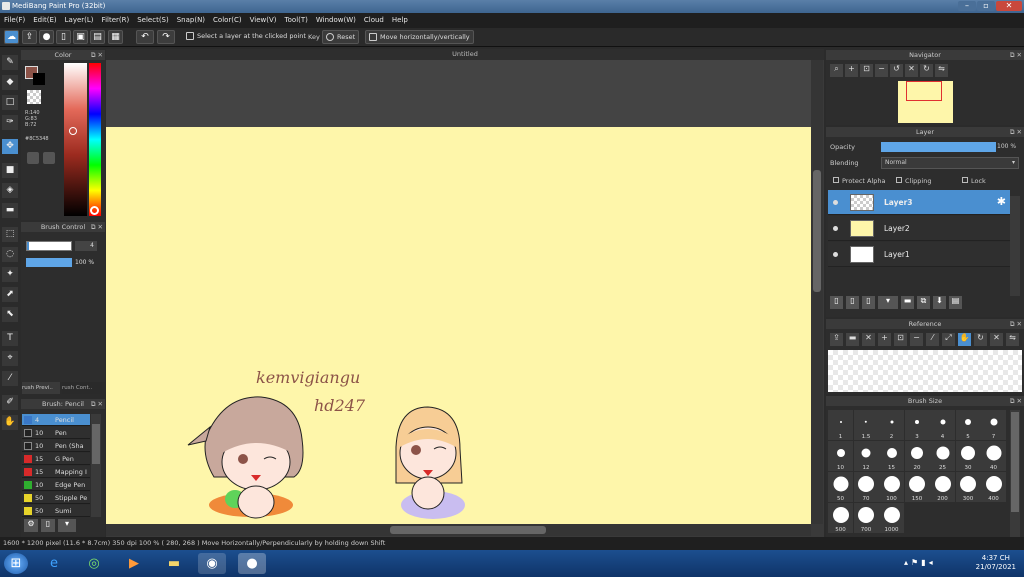 The image size is (1024, 577). I want to click on protect-alpha-checkbox: Protect Alpha, so click(859, 181).